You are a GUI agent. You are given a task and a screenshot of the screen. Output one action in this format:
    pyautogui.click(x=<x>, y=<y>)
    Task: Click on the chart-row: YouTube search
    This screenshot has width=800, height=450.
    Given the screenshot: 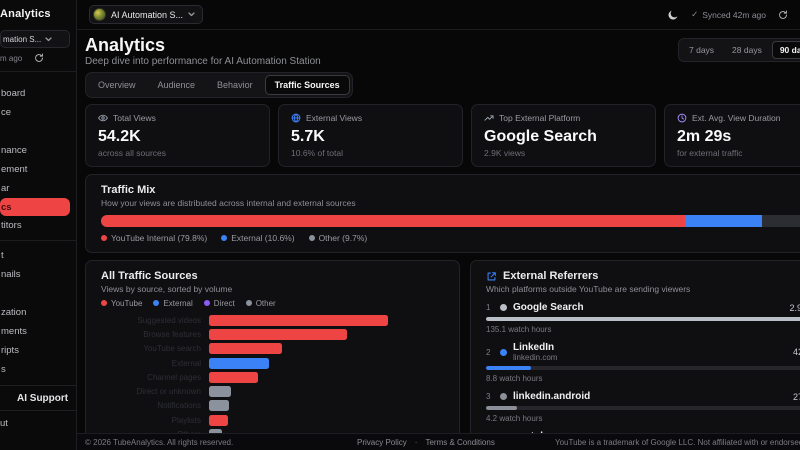 What is the action you would take?
    pyautogui.click(x=272, y=349)
    